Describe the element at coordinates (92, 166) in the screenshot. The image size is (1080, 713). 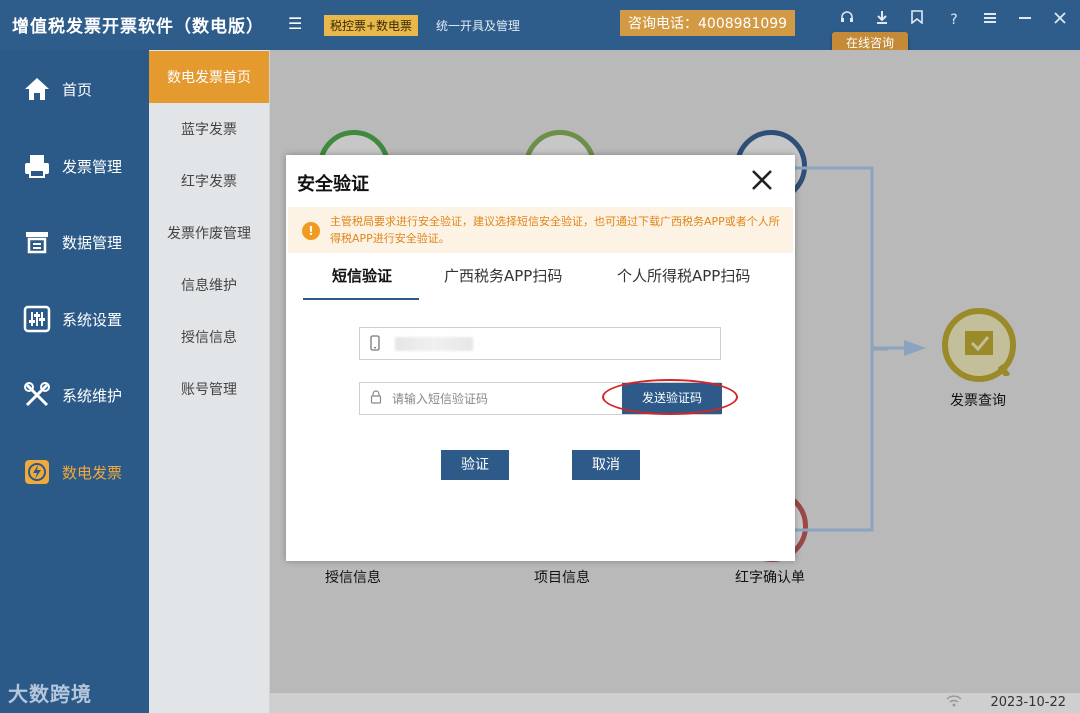
I see `sidebar-item-label: 发票管理` at that location.